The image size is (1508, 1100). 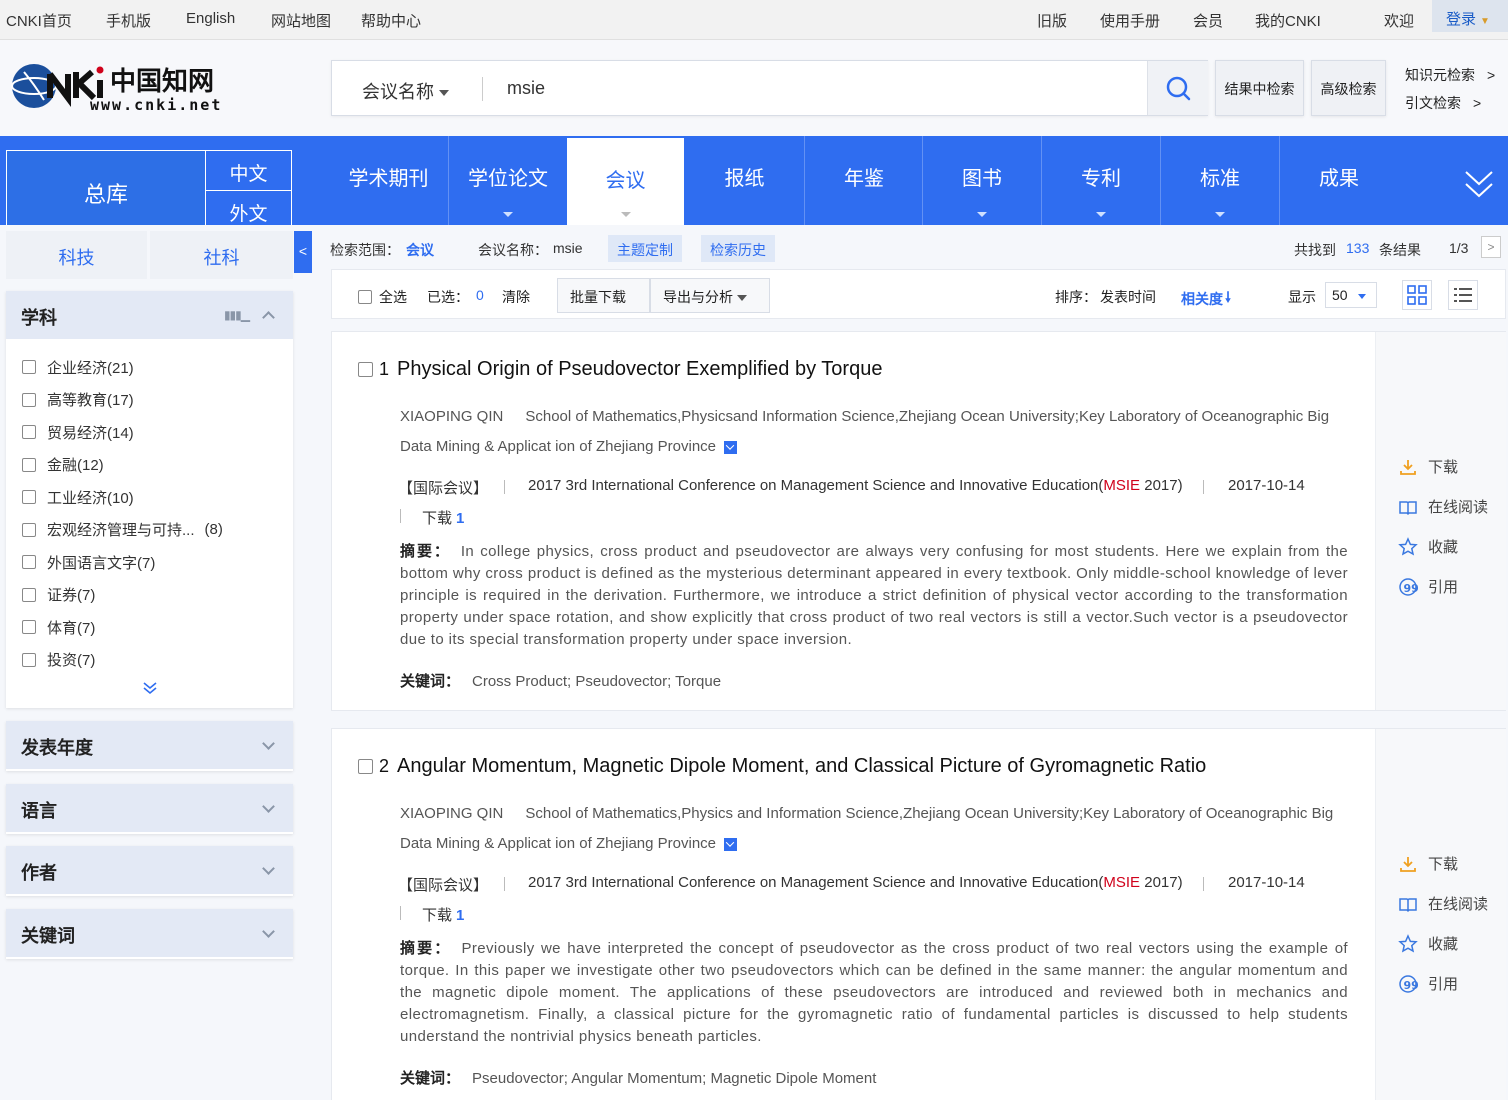 What do you see at coordinates (1219, 180) in the screenshot?
I see `nav-standards: 标准` at bounding box center [1219, 180].